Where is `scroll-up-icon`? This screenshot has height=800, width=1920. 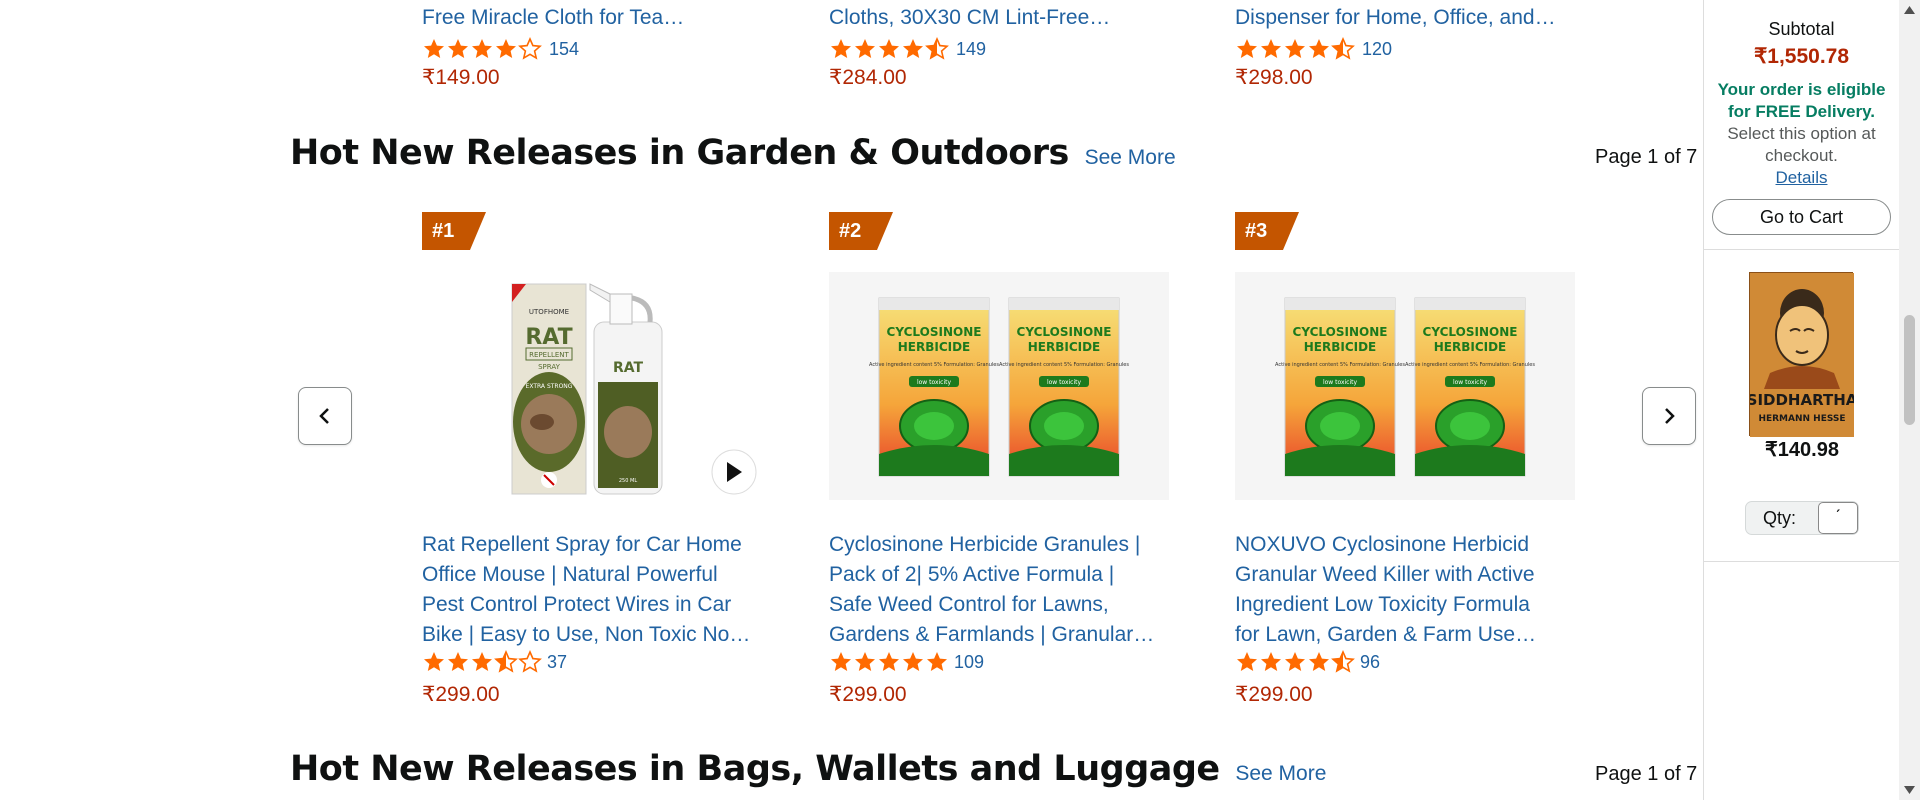 scroll-up-icon is located at coordinates (1909, 10).